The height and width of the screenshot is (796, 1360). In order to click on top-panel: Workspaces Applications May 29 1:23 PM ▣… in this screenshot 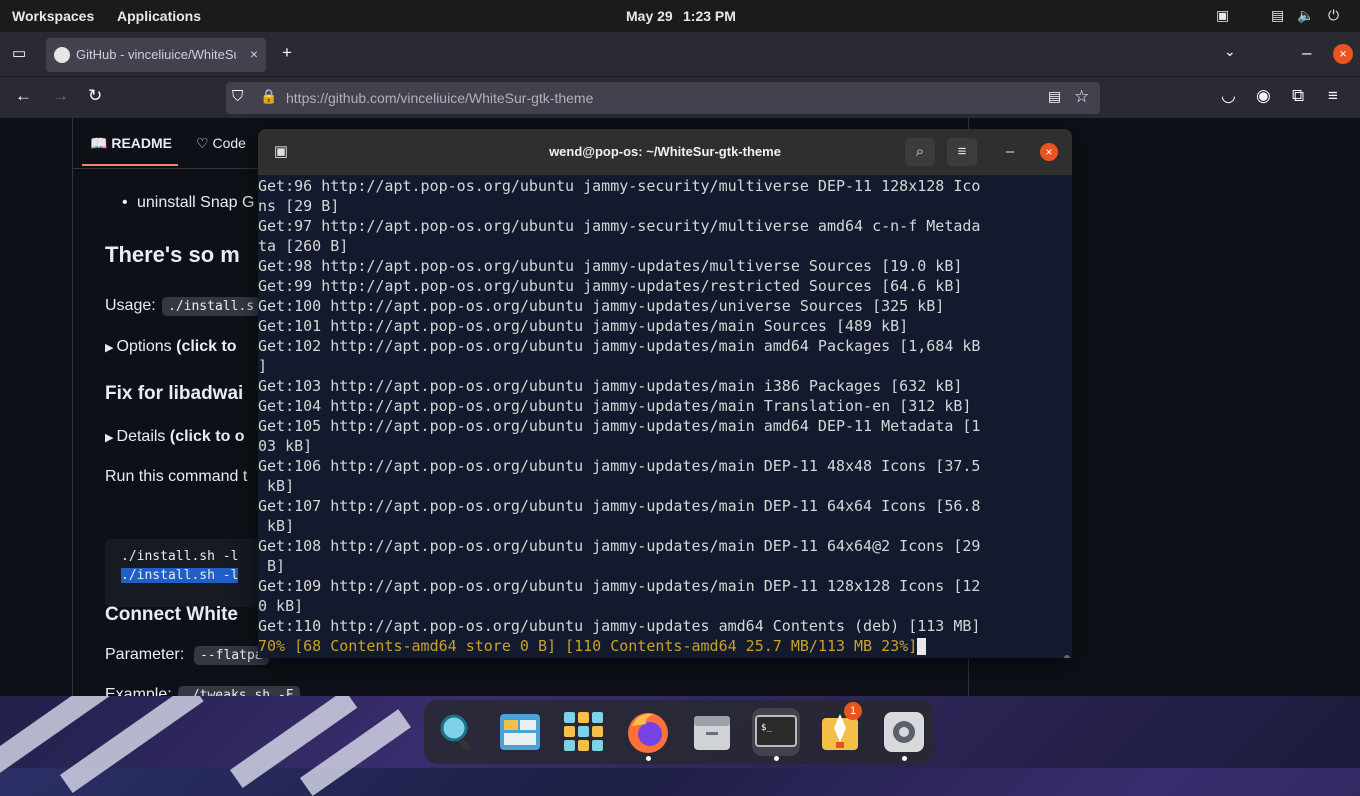, I will do `click(680, 16)`.